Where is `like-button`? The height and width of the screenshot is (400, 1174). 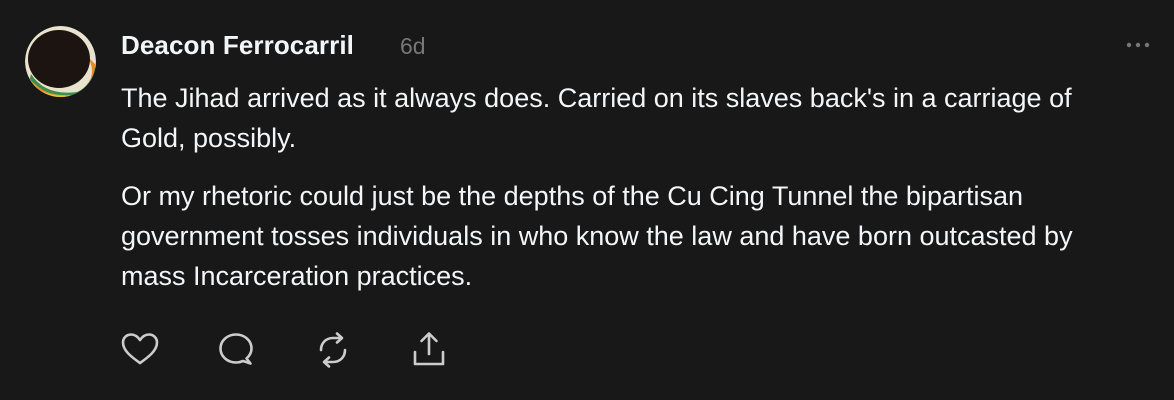 like-button is located at coordinates (140, 350).